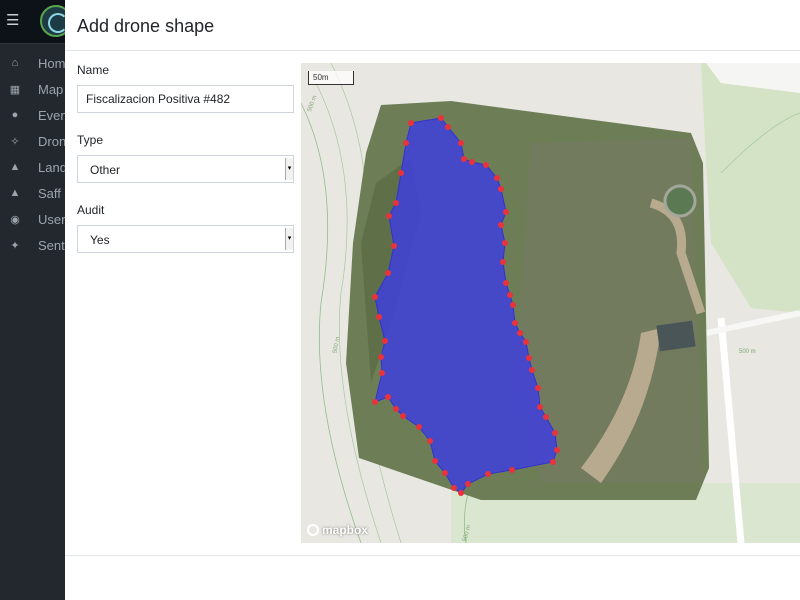 Image resolution: width=800 pixels, height=600 pixels. I want to click on type-label: Type, so click(90, 140).